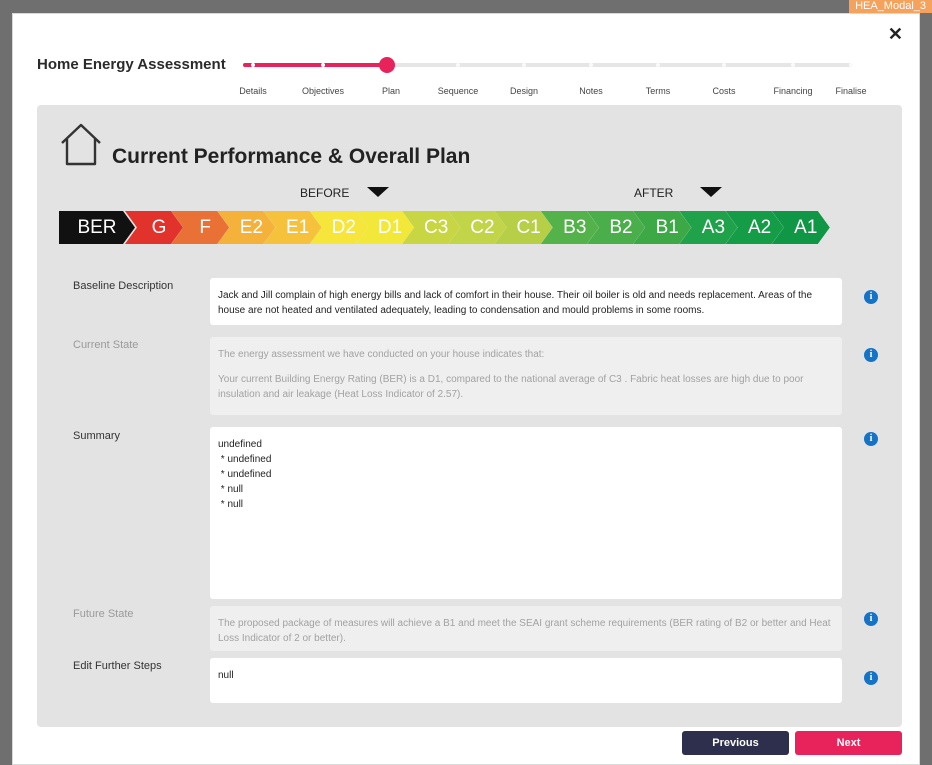 This screenshot has height=765, width=932. Describe the element at coordinates (526, 680) in the screenshot. I see `further-steps-field: null` at that location.